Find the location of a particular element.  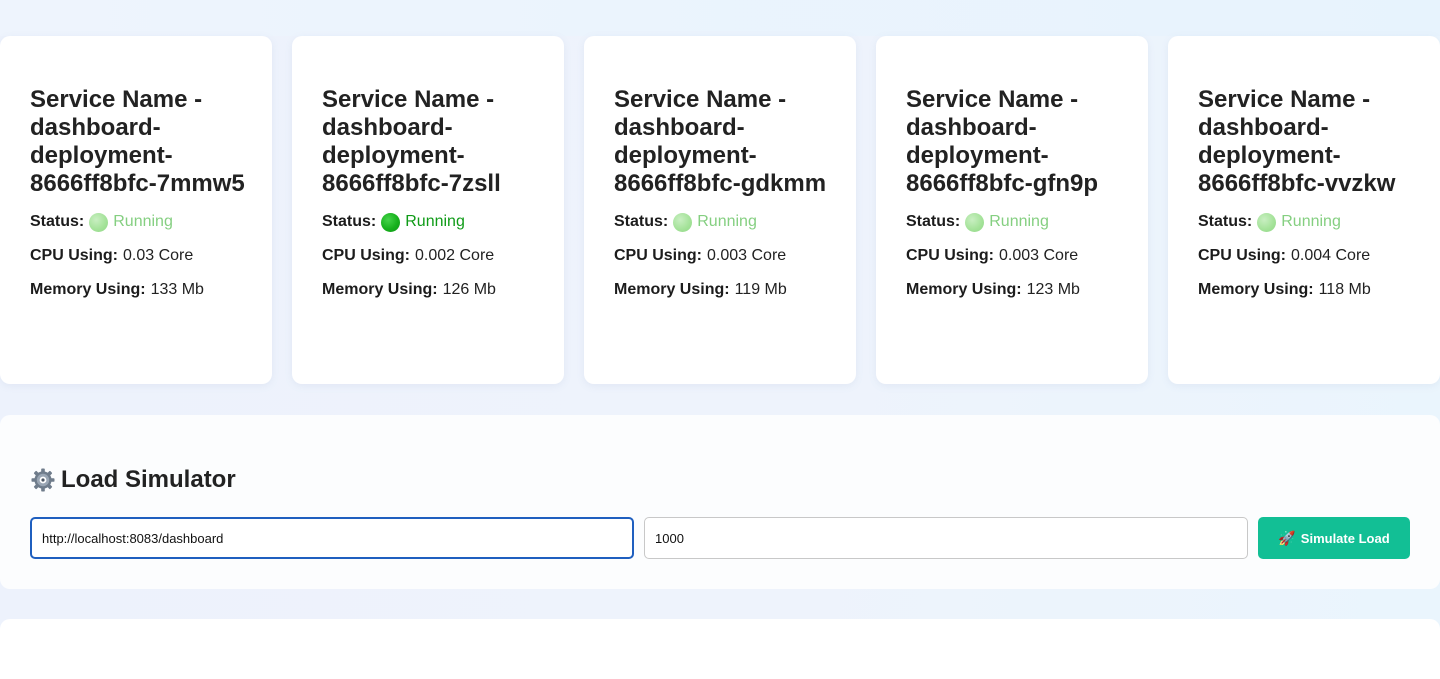

memory-line: Memory Using: 123 Mb is located at coordinates (1017, 290).